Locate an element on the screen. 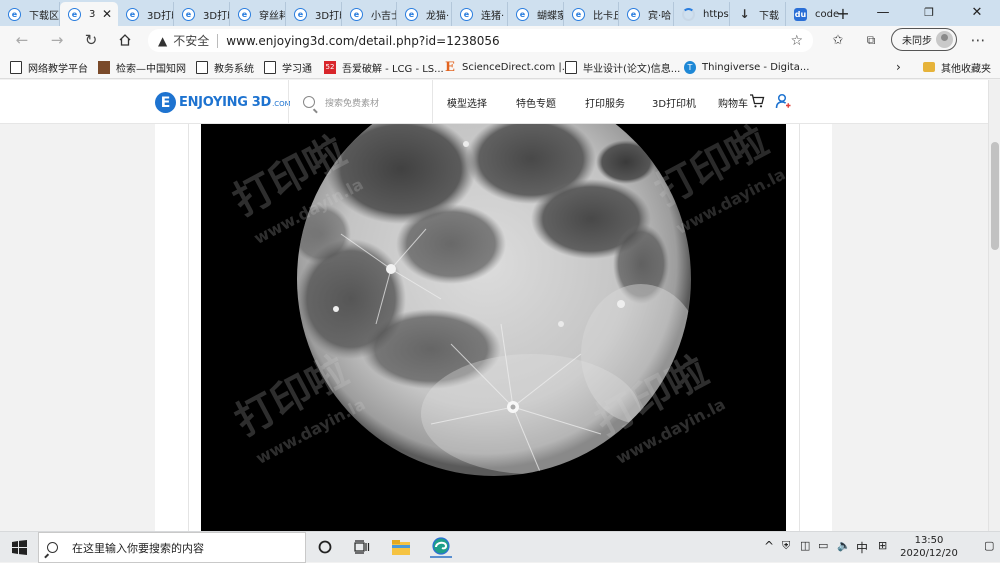  back-arrow-icon: ← is located at coordinates (22, 40).